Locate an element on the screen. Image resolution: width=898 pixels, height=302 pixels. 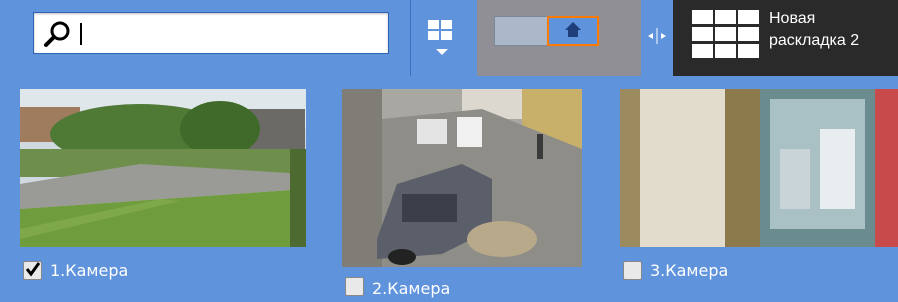
search-input is located at coordinates (211, 33).